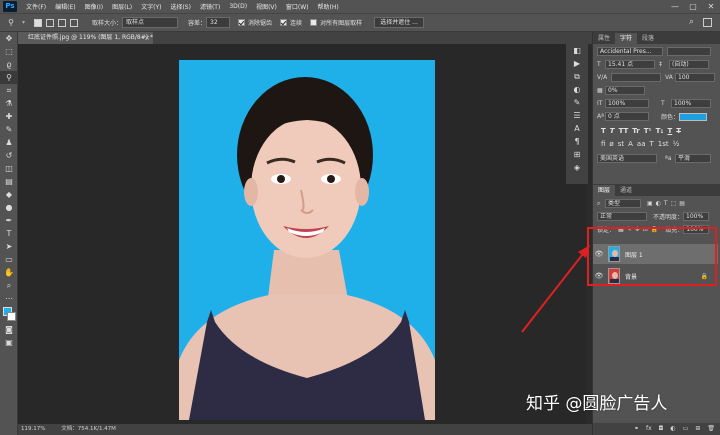  What do you see at coordinates (11, 316) in the screenshot?
I see `background-color-swatch` at bounding box center [11, 316].